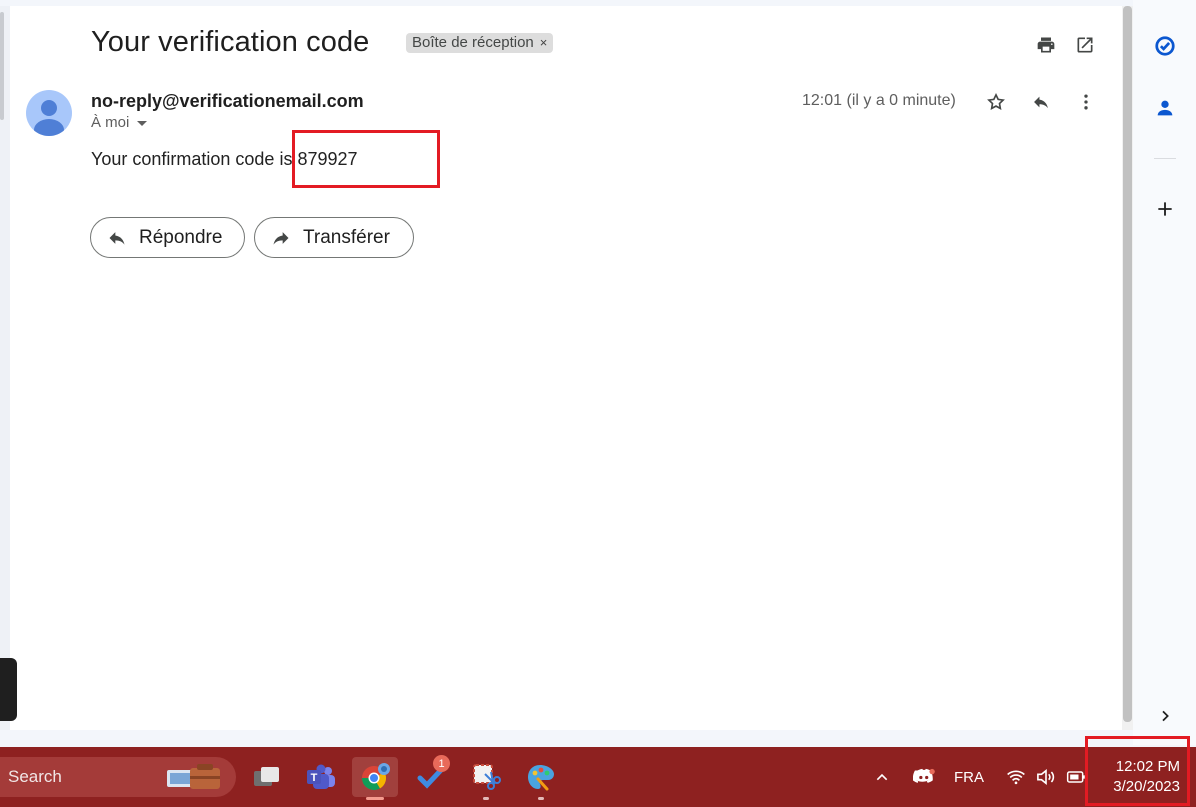 The height and width of the screenshot is (807, 1196). What do you see at coordinates (49, 113) in the screenshot?
I see `avatar` at bounding box center [49, 113].